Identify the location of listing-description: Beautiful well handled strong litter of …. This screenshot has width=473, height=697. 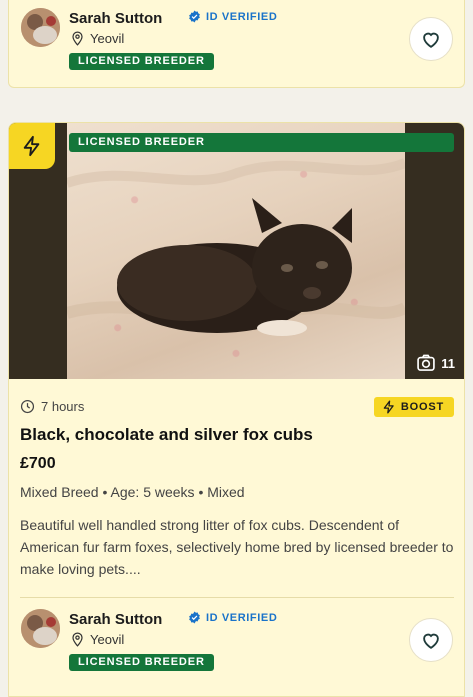
(237, 547).